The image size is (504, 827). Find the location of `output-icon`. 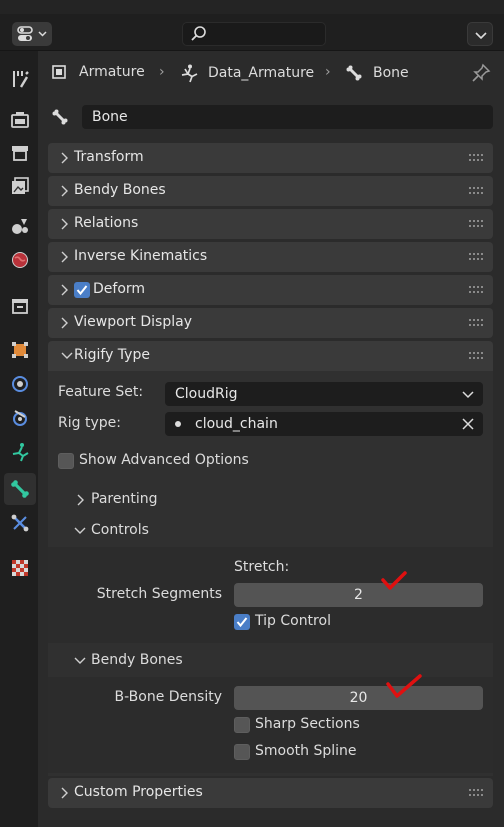

output-icon is located at coordinates (20, 153).